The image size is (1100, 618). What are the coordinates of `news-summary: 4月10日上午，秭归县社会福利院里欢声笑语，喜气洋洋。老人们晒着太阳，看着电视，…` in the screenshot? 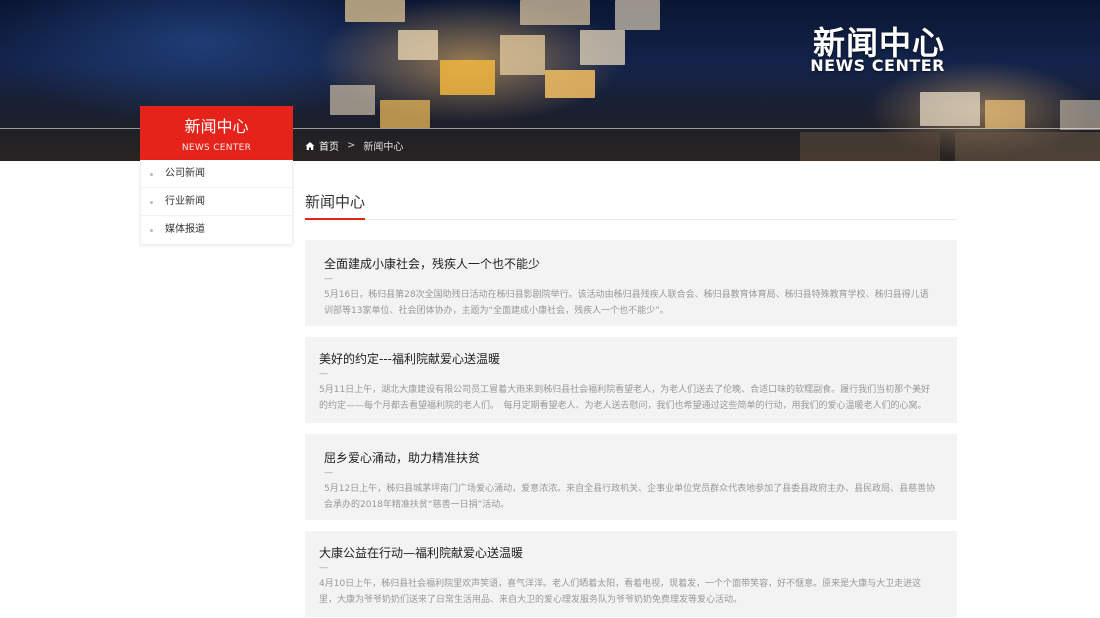 It's located at (620, 592).